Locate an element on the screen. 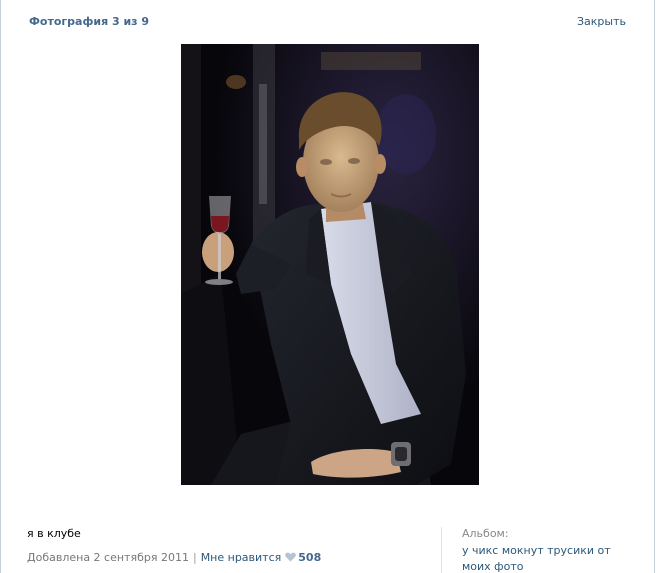 The width and height of the screenshot is (657, 573). added-date: Добавлена 2 сентября 2011 is located at coordinates (108, 557).